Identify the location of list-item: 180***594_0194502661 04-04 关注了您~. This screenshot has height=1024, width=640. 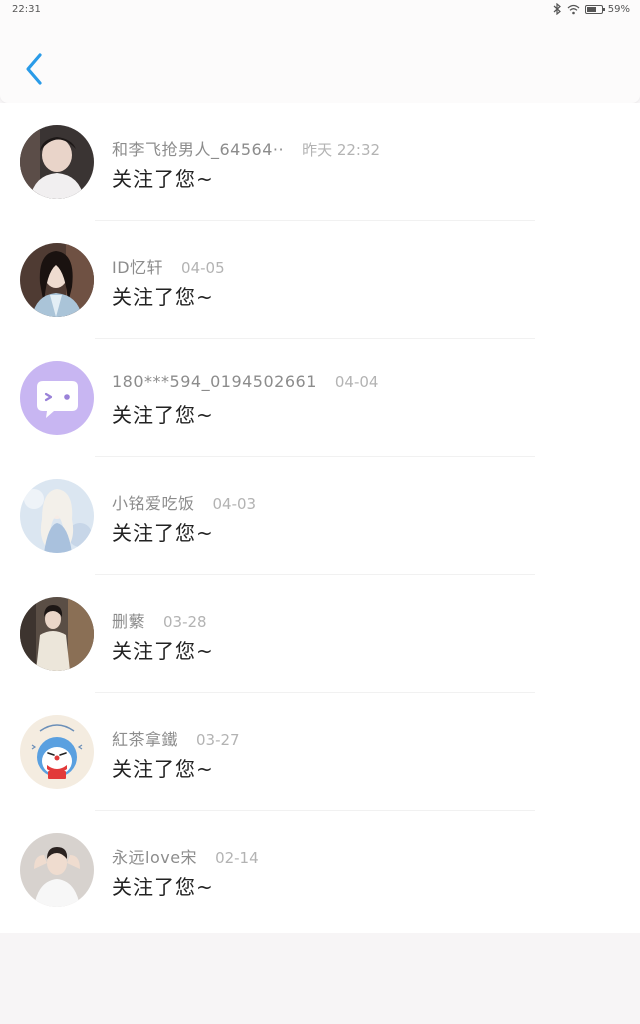
(320, 398).